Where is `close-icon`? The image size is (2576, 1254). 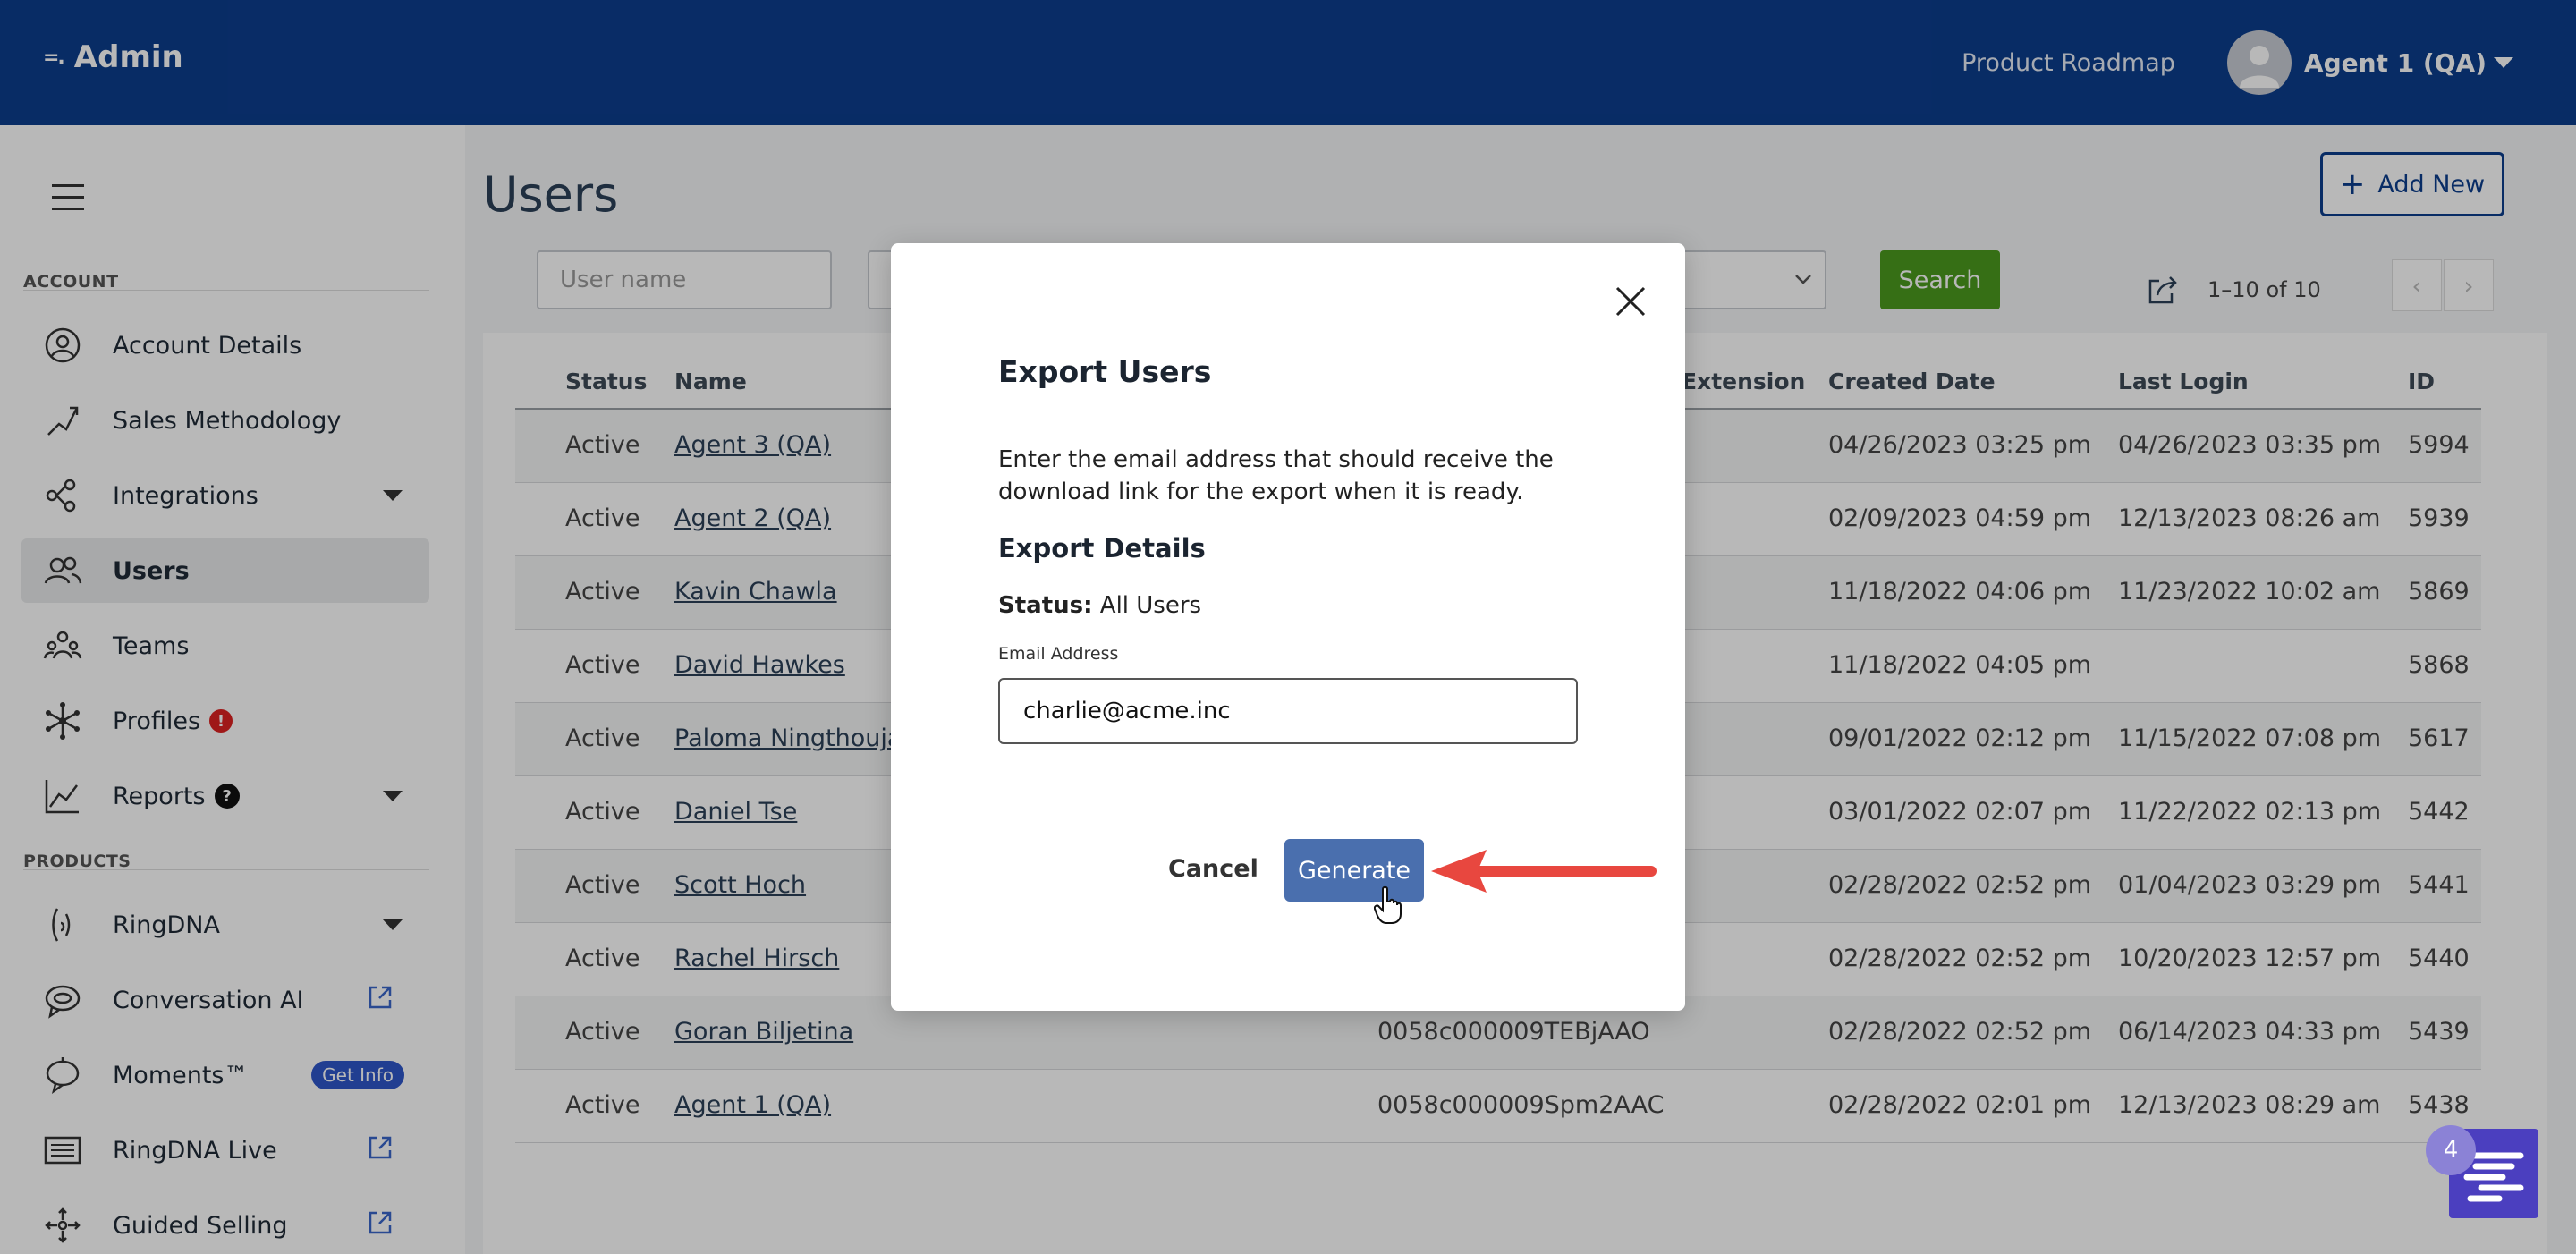 close-icon is located at coordinates (1630, 301).